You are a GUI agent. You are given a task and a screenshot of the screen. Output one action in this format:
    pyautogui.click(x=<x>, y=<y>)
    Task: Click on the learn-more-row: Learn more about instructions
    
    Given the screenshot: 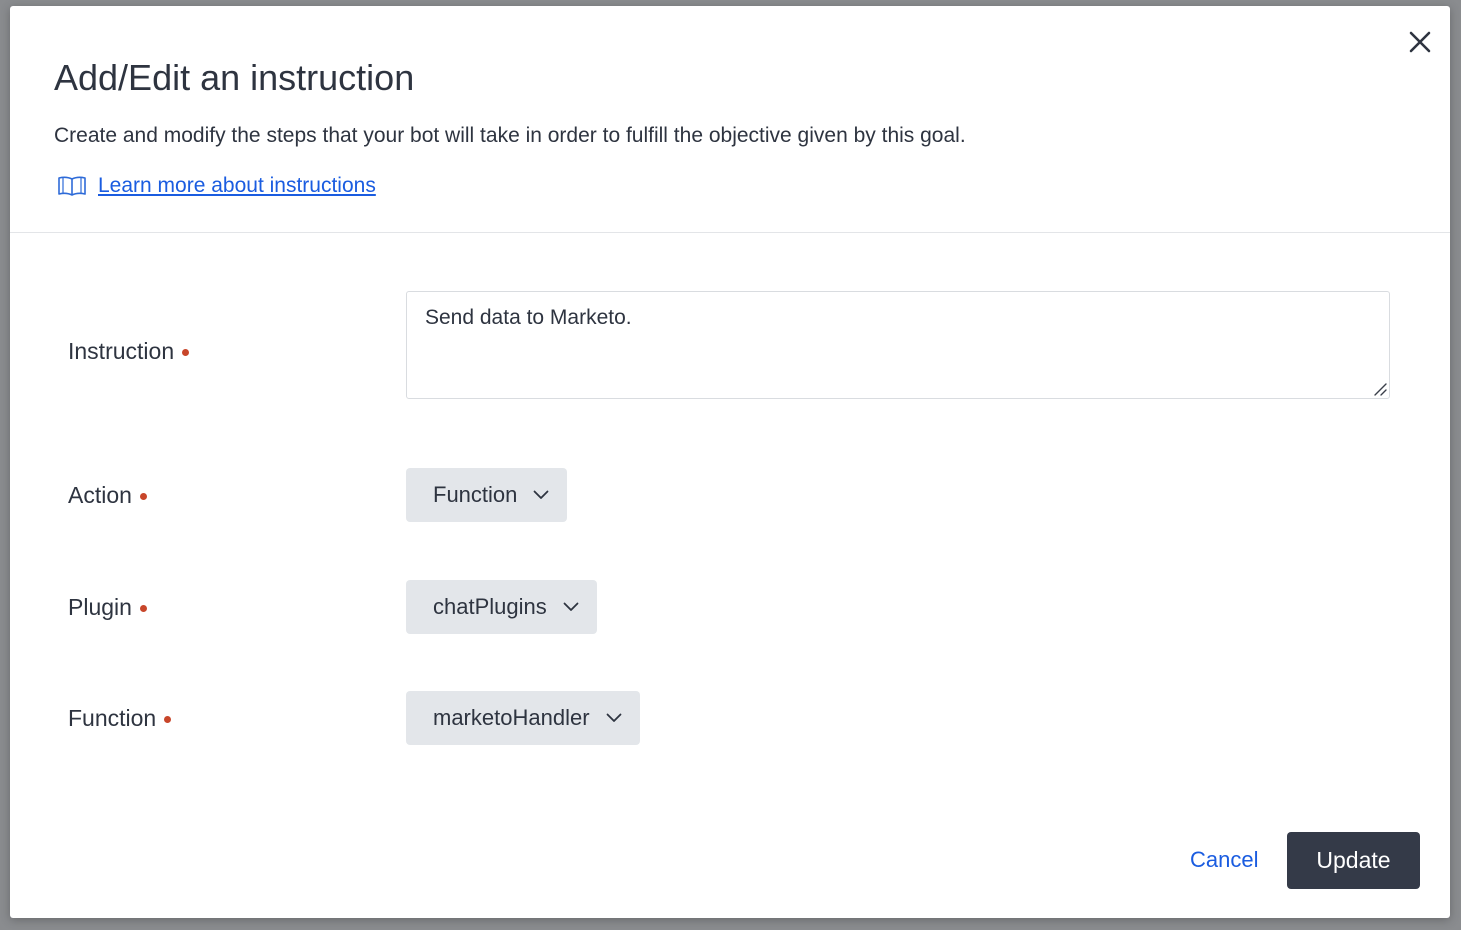 What is the action you would take?
    pyautogui.click(x=216, y=186)
    